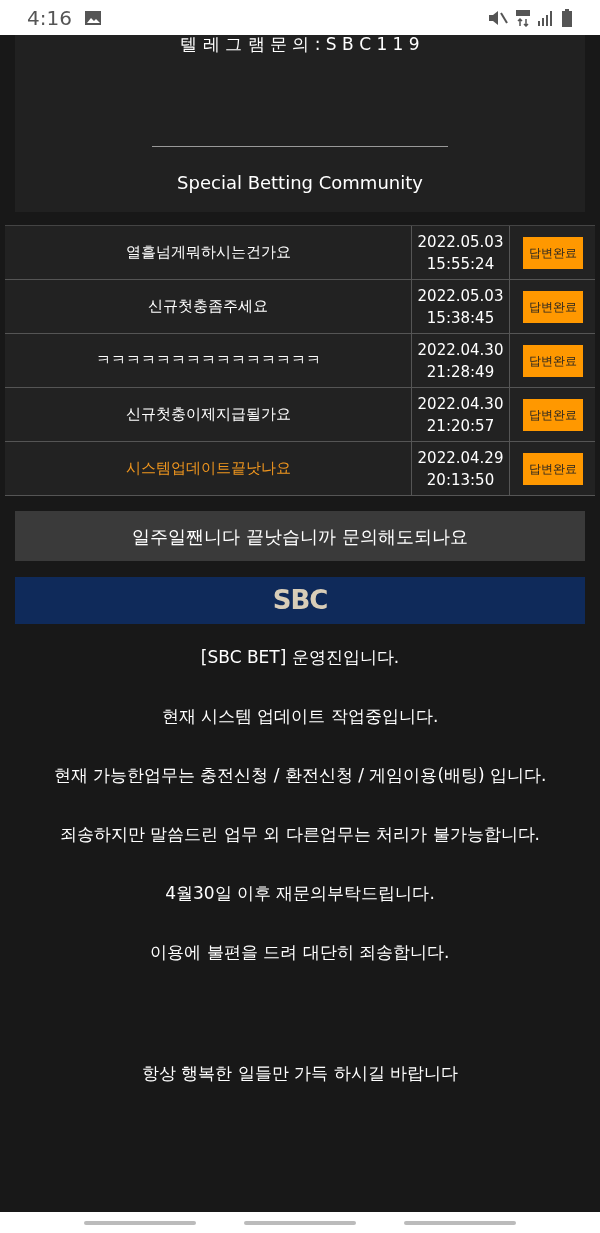  What do you see at coordinates (461, 468) in the screenshot?
I see `date-cell: 2022.04.29 20:13:50` at bounding box center [461, 468].